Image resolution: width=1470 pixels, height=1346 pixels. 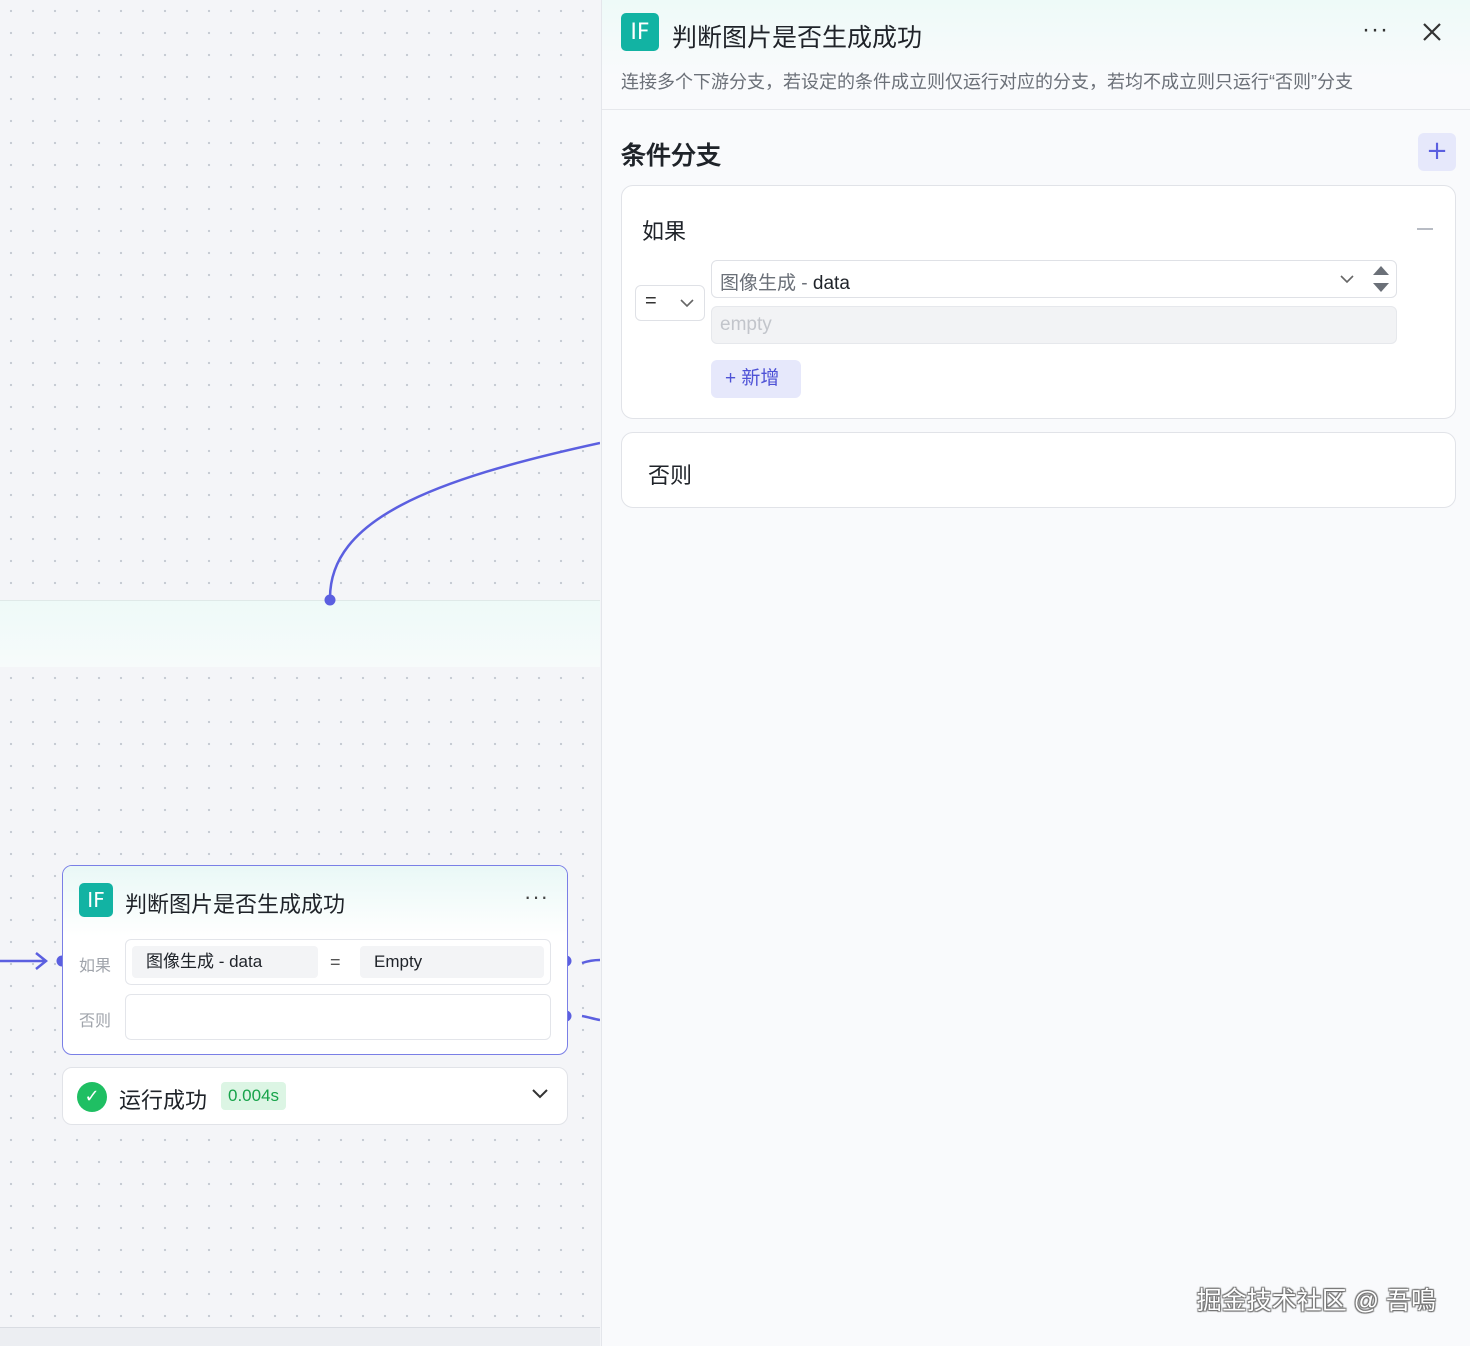 I want to click on panel-title: 判断图片是否生成成功, so click(x=797, y=36).